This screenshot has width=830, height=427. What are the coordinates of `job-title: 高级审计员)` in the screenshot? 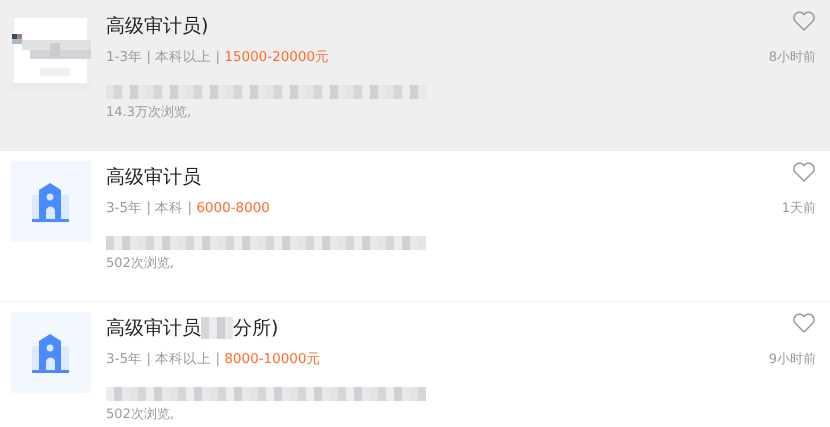 It's located at (157, 26).